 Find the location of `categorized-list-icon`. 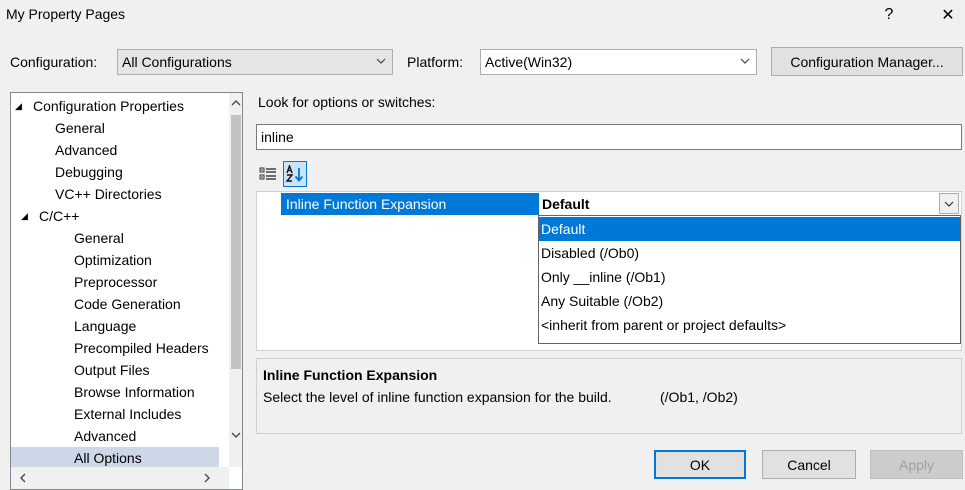

categorized-list-icon is located at coordinates (267, 173).